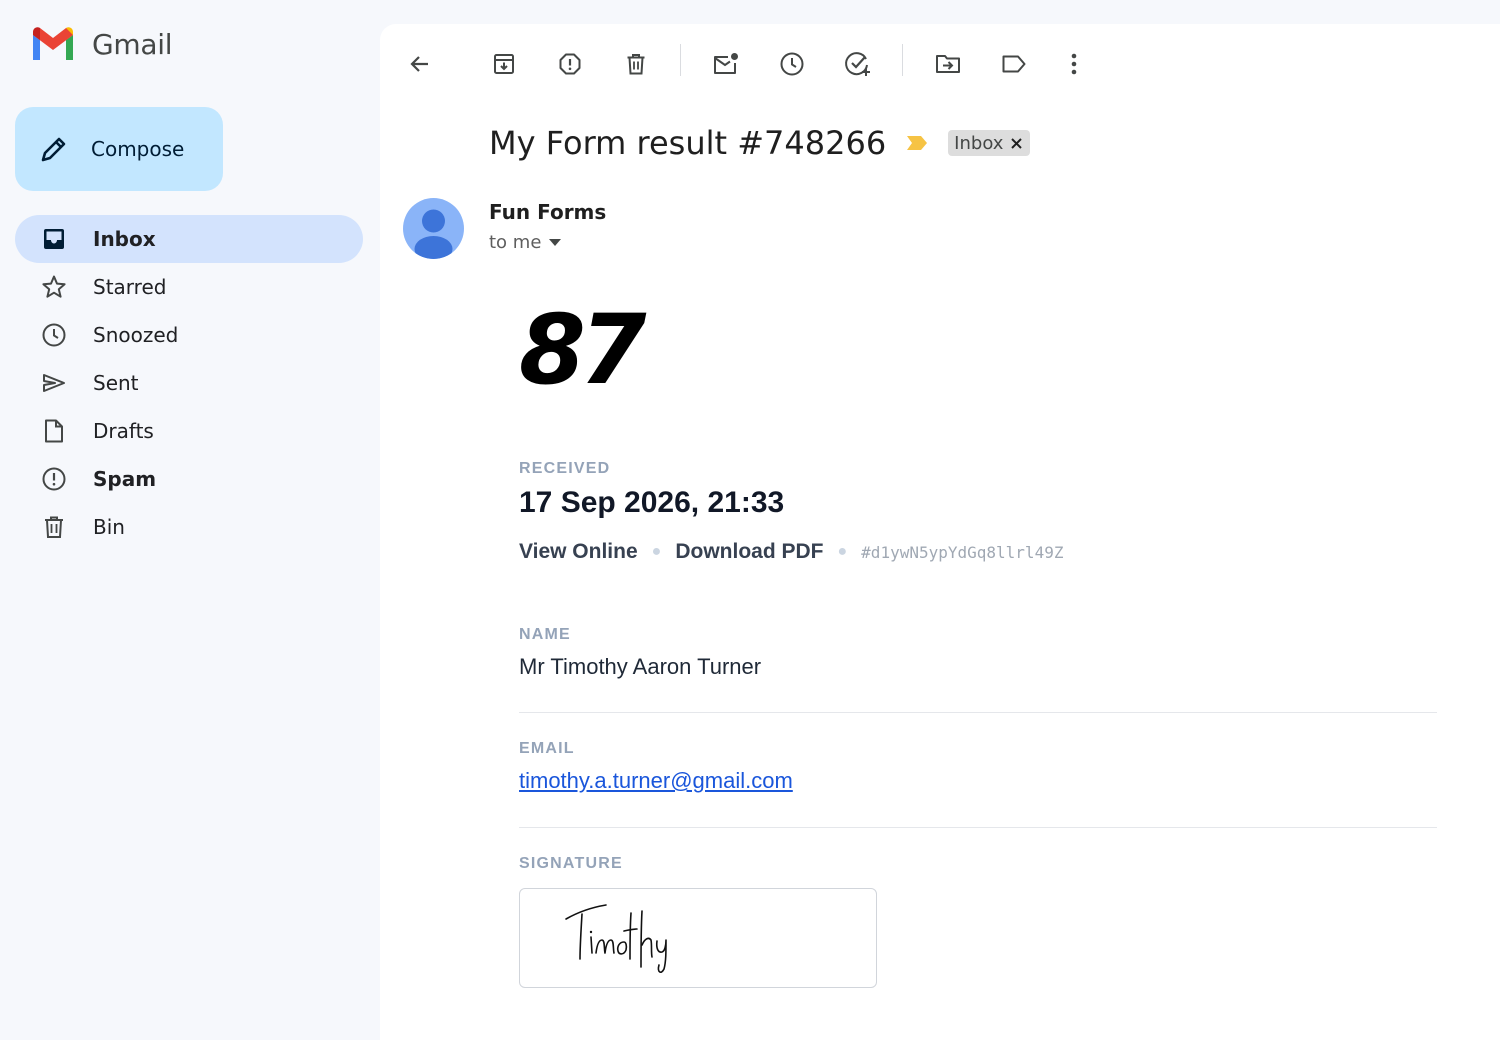  I want to click on mark-unread-icon, so click(726, 63).